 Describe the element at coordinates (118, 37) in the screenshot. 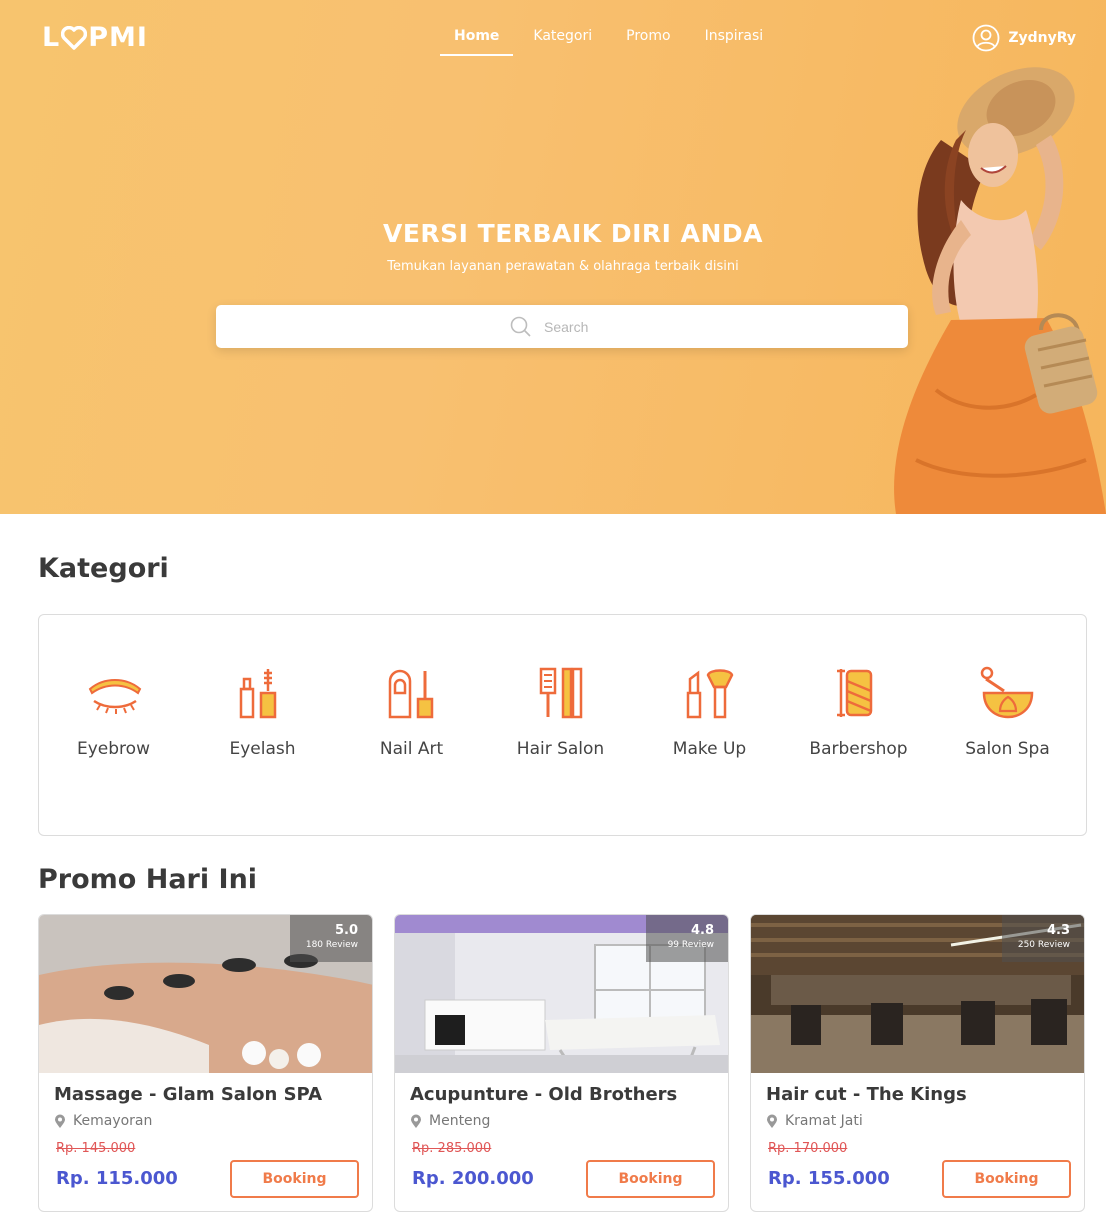

I see `logo-text-rest: PMI` at that location.